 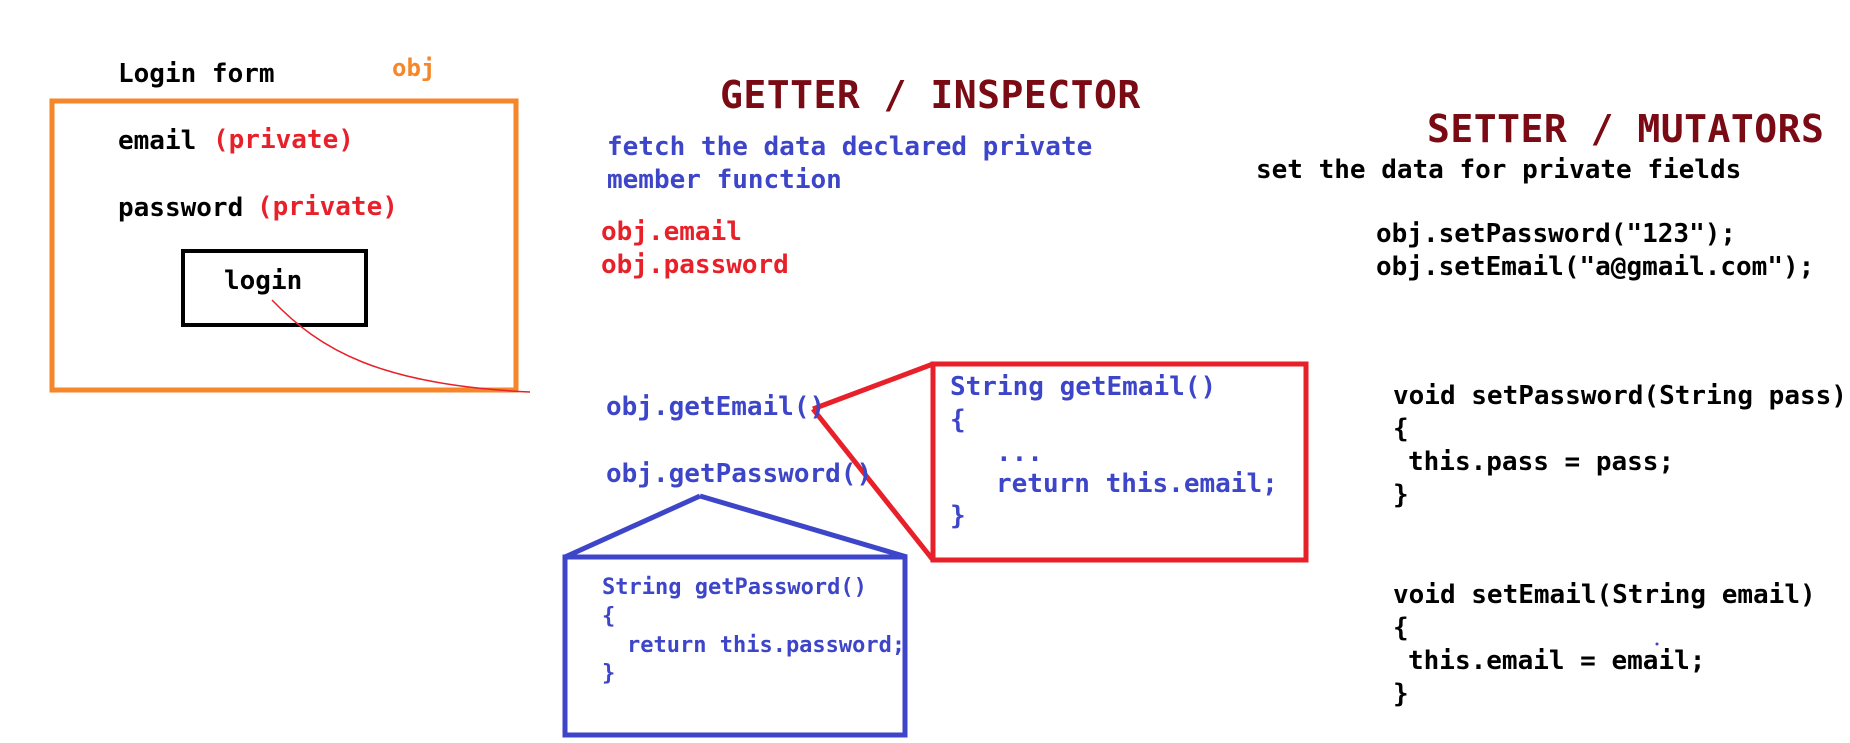 What do you see at coordinates (1401, 694) in the screenshot?
I see `set-email-code-line4: }` at bounding box center [1401, 694].